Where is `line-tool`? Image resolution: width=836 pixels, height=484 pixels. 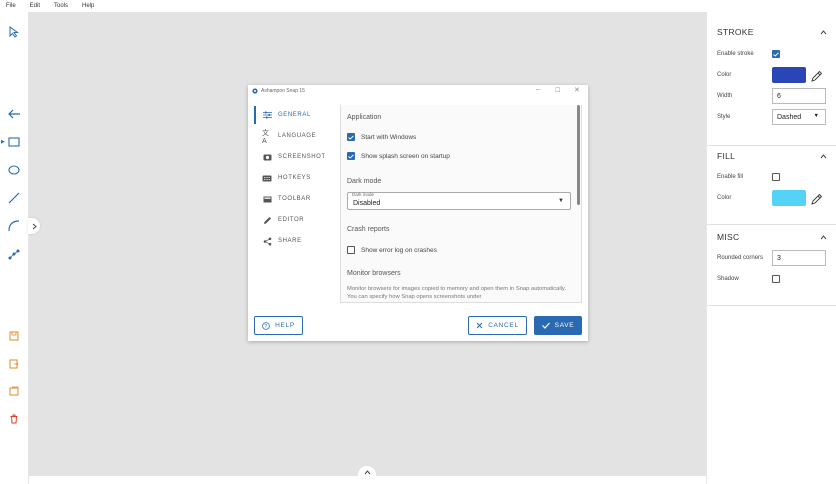 line-tool is located at coordinates (14, 198).